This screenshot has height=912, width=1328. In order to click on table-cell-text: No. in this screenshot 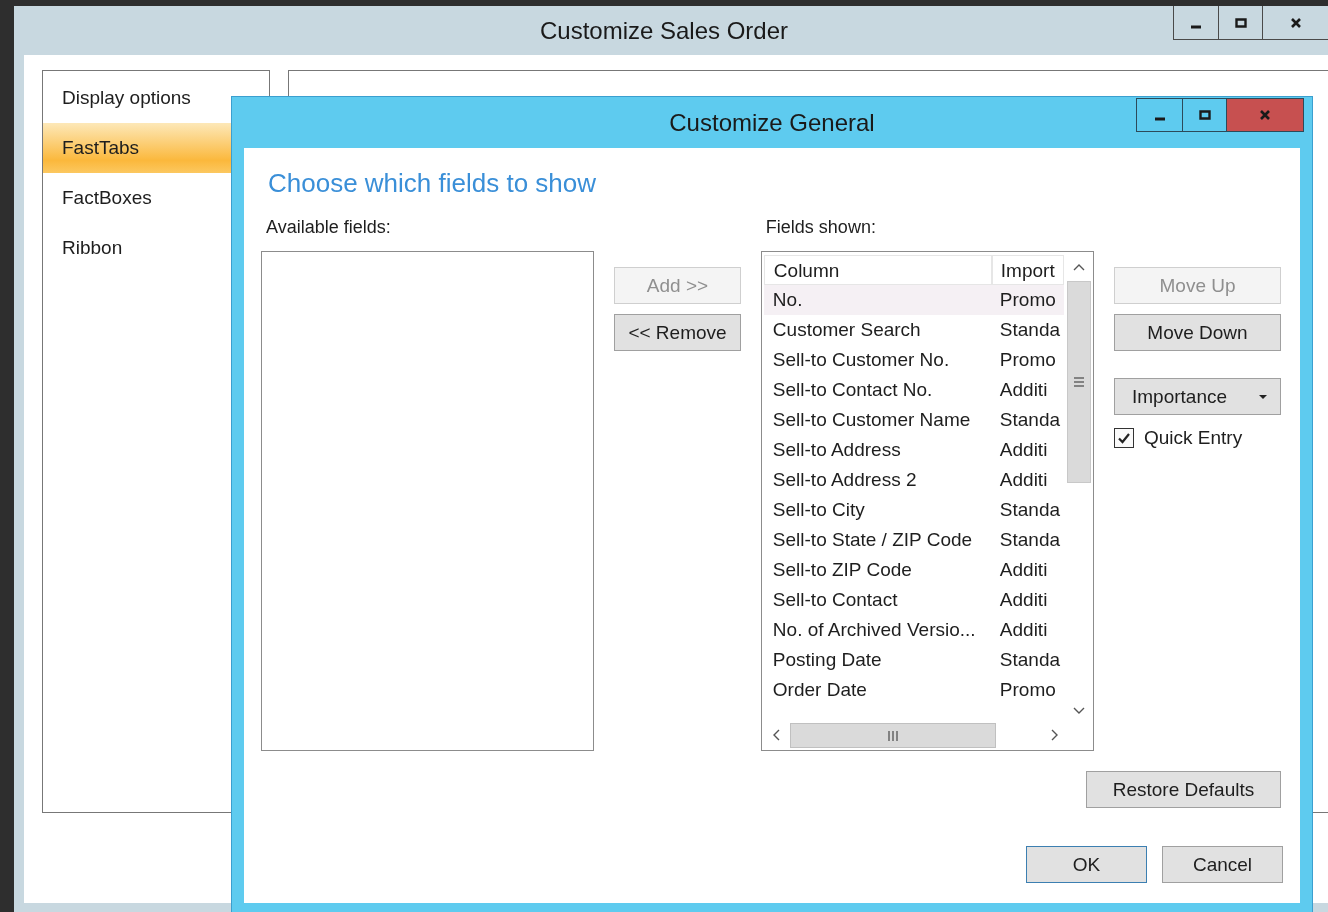, I will do `click(787, 300)`.